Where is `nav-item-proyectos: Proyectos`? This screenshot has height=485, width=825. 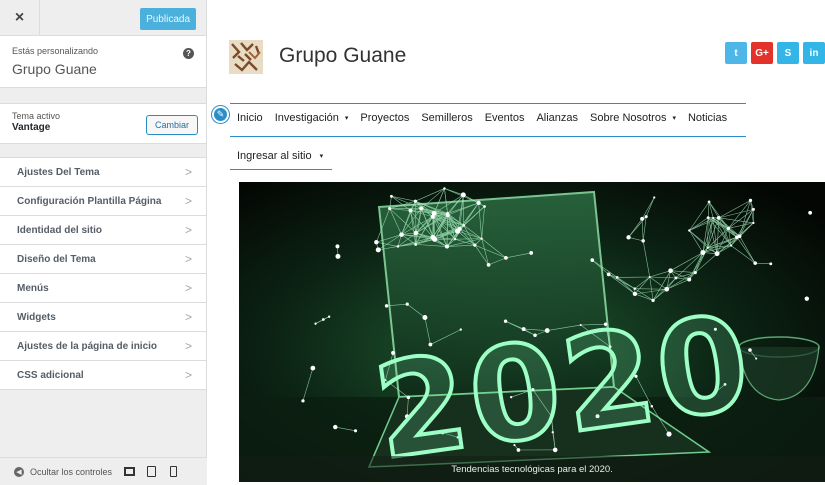
nav-item-proyectos: Proyectos is located at coordinates (384, 118).